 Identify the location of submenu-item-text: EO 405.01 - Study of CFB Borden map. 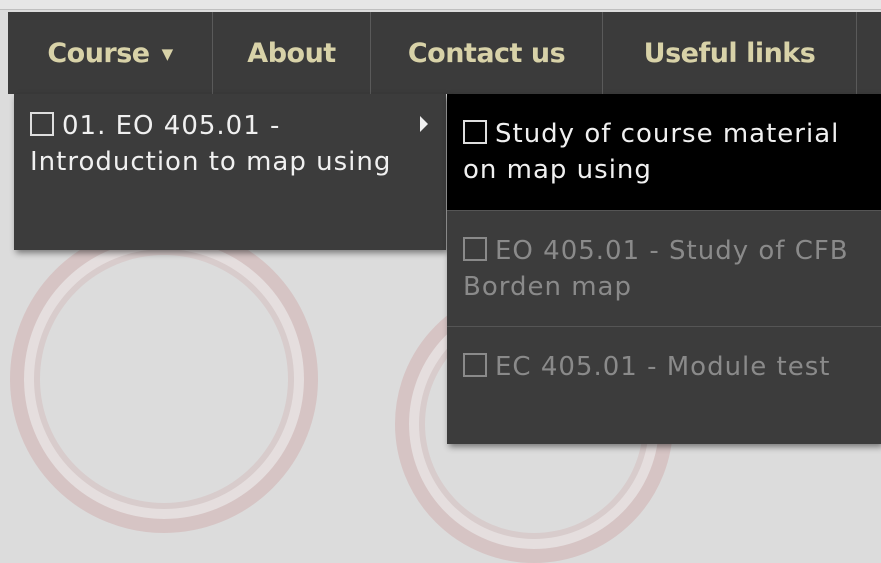
(665, 269).